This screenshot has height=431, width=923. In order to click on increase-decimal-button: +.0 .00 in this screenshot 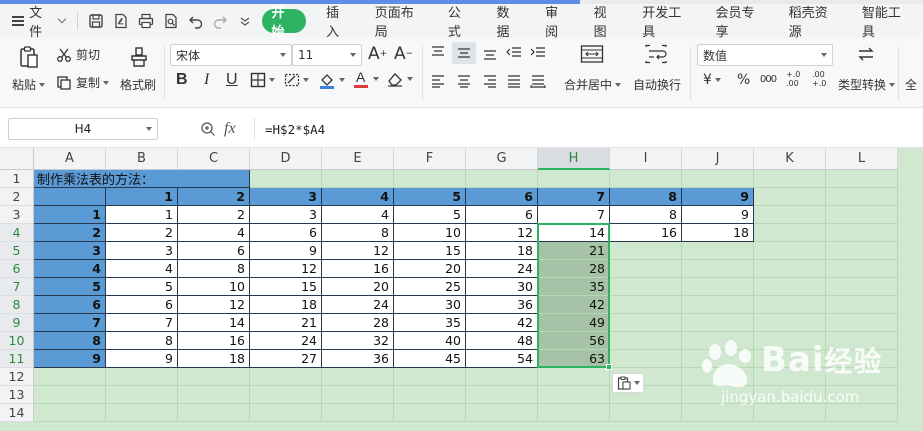, I will do `click(796, 79)`.